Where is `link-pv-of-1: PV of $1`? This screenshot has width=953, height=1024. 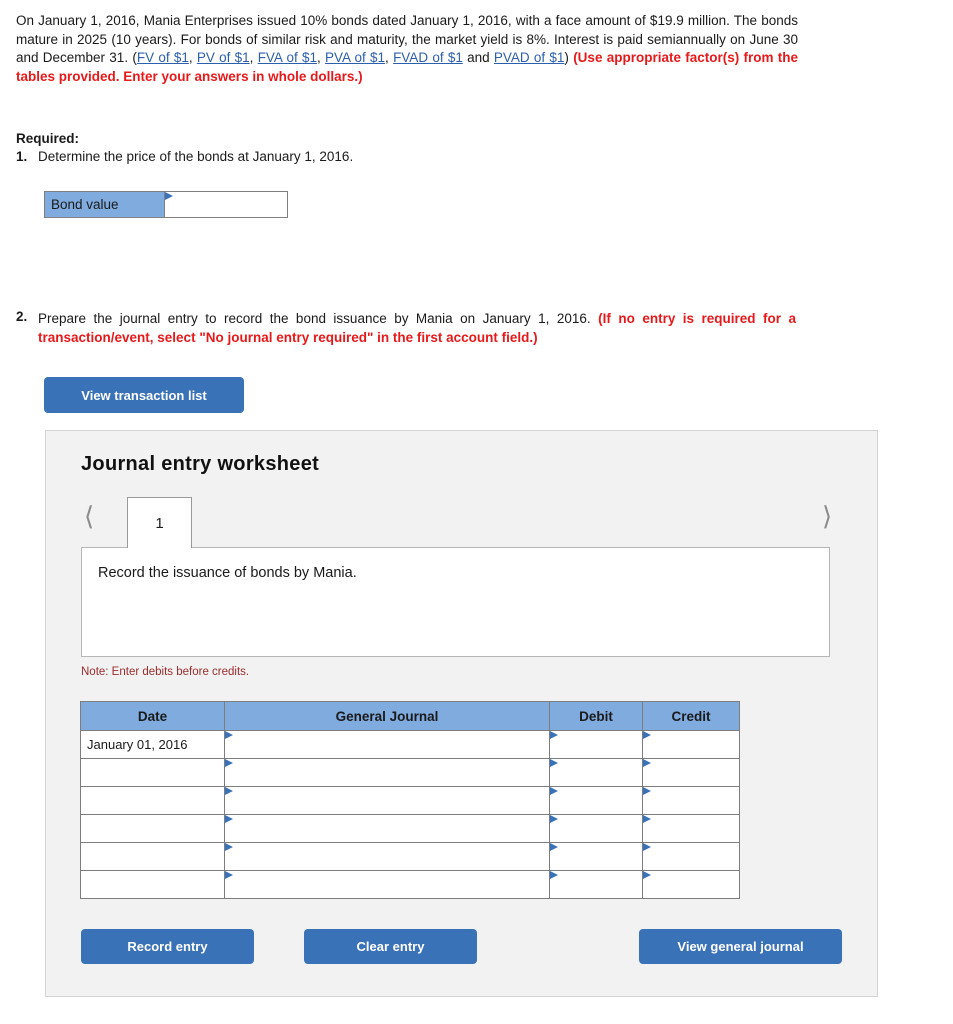
link-pv-of-1: PV of $1 is located at coordinates (223, 57).